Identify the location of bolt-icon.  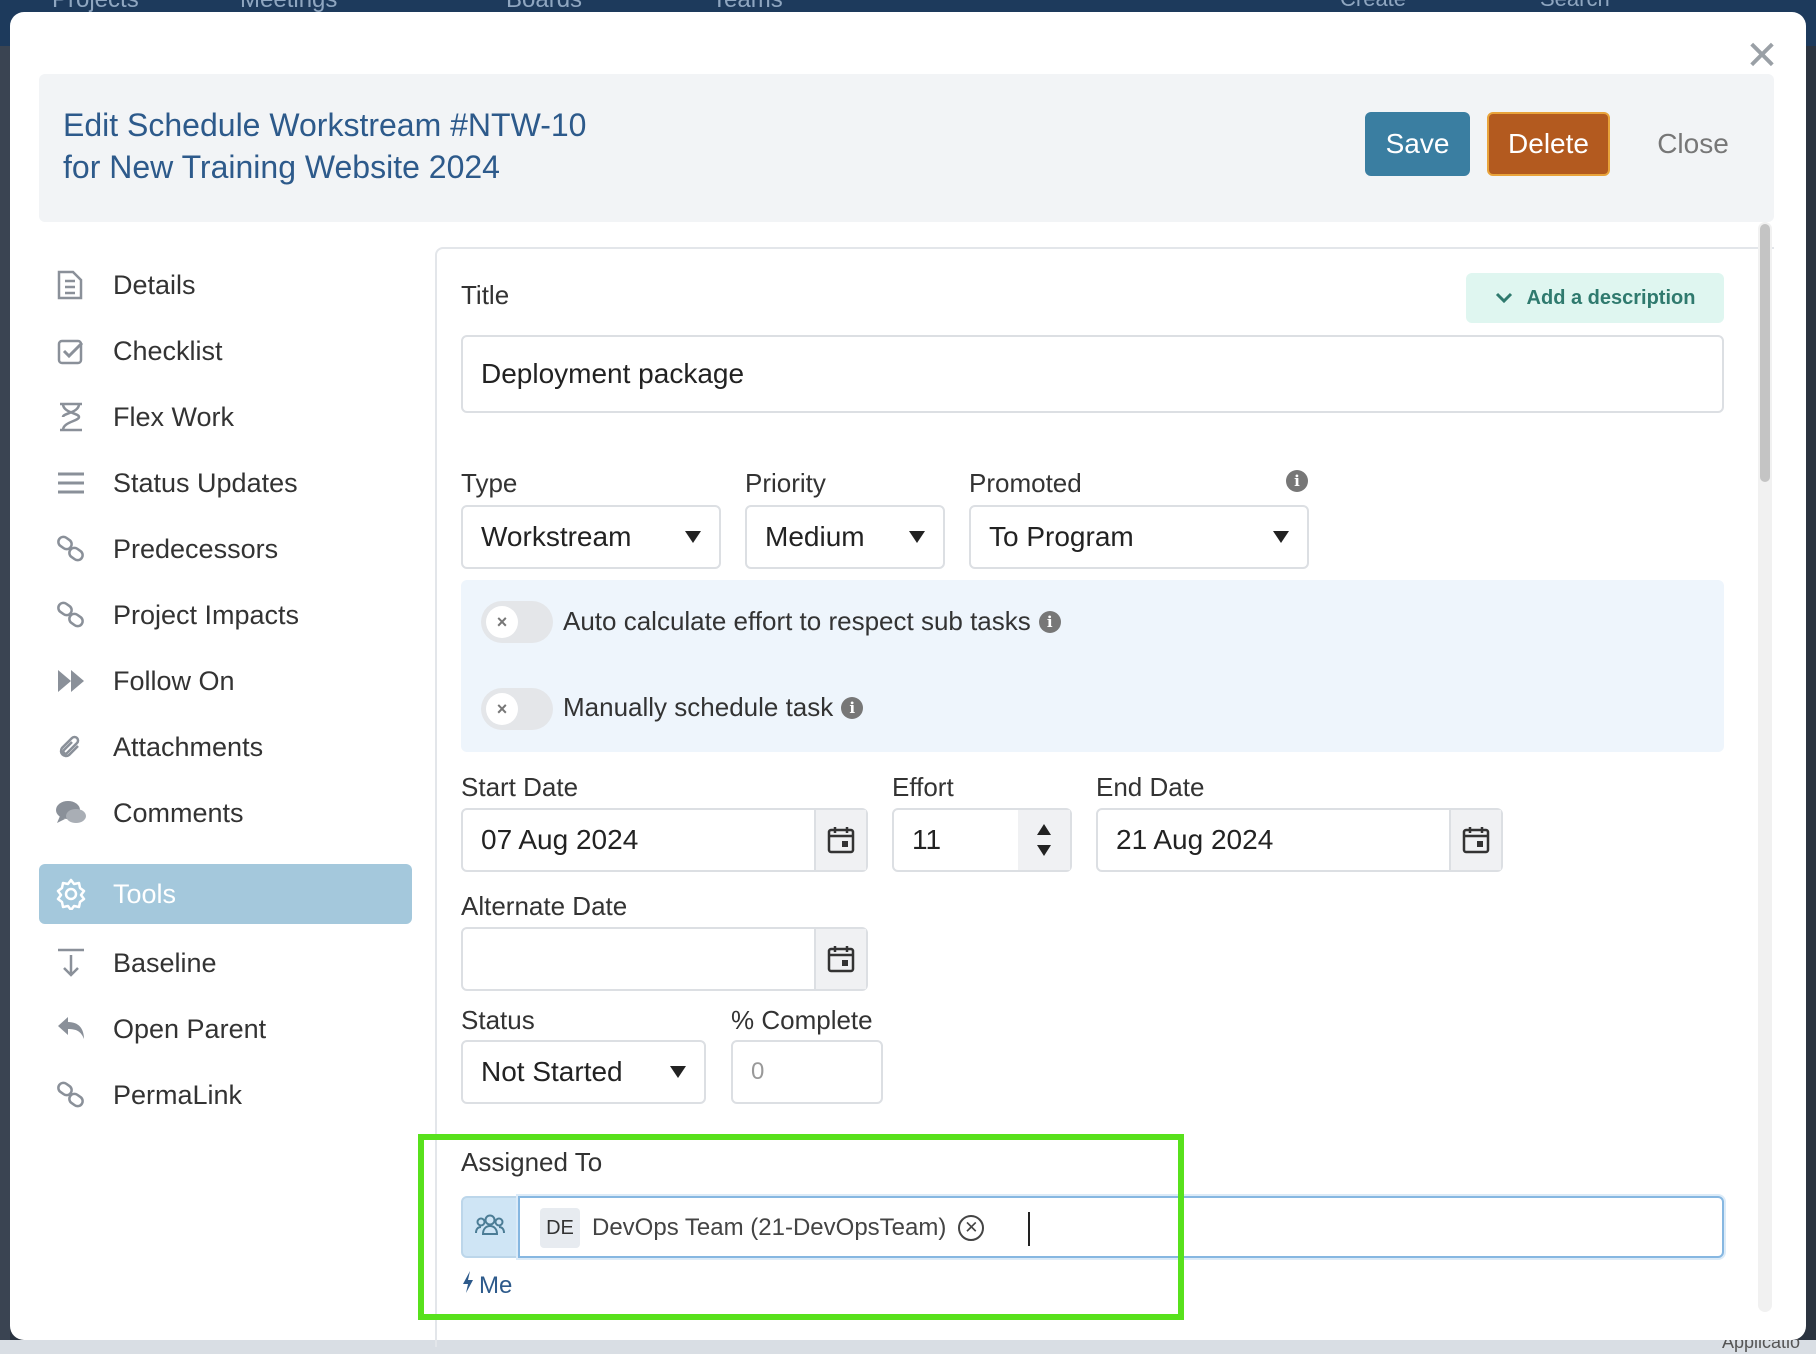
(468, 1285).